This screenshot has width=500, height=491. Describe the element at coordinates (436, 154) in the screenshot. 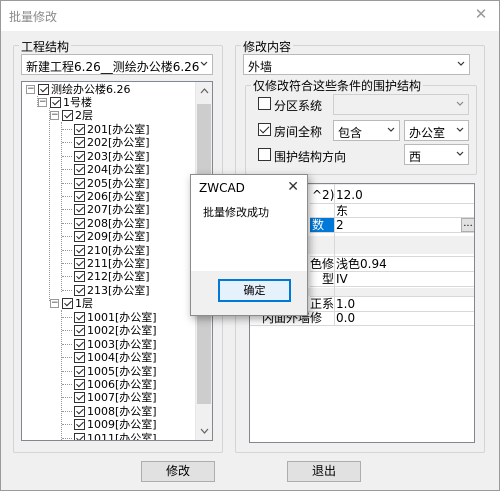

I see `direction-select: 西` at that location.